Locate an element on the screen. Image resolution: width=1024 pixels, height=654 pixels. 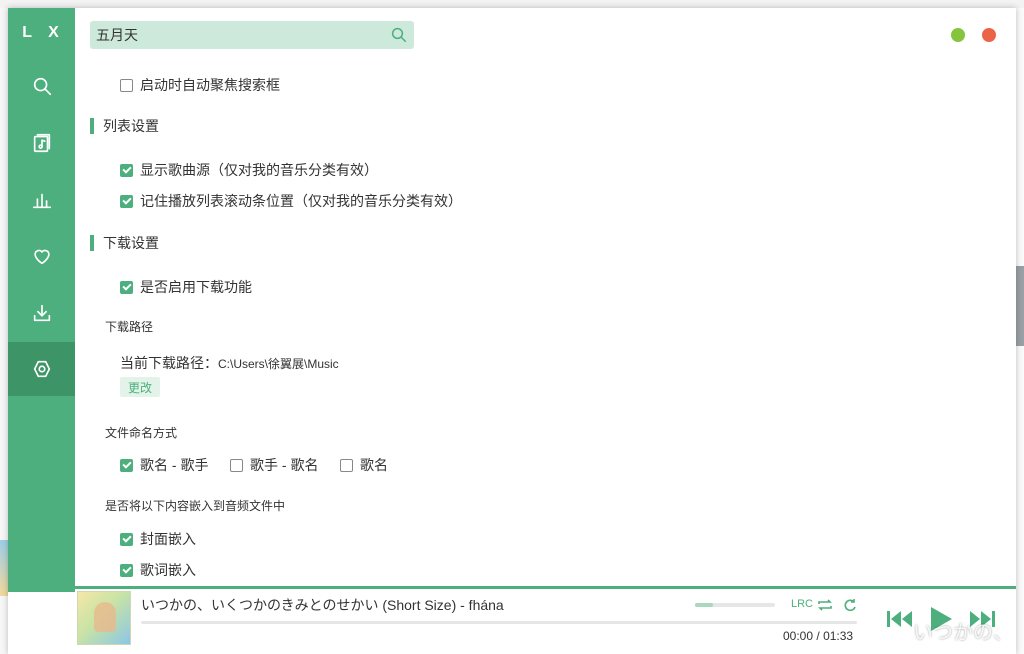
naming-option-song: 歌名 is located at coordinates (364, 465).